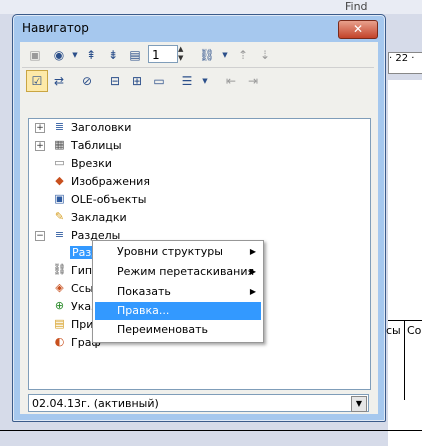  Describe the element at coordinates (91, 55) in the screenshot. I see `previous-icon: ⇞` at that location.